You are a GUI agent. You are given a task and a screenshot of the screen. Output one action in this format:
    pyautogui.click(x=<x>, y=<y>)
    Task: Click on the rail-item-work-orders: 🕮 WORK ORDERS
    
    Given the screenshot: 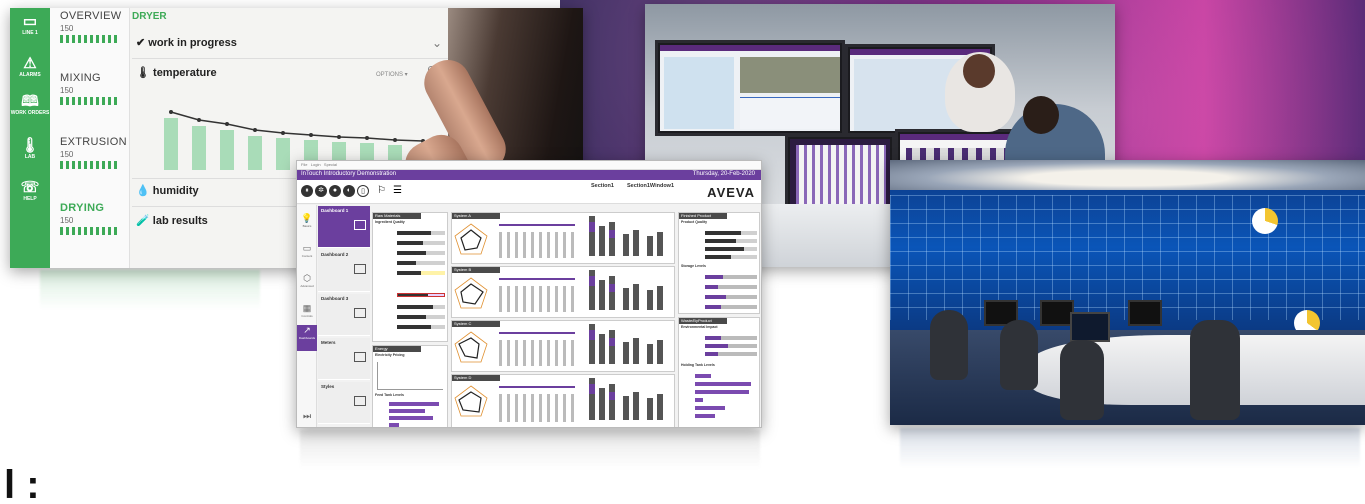 What is the action you would take?
    pyautogui.click(x=30, y=105)
    